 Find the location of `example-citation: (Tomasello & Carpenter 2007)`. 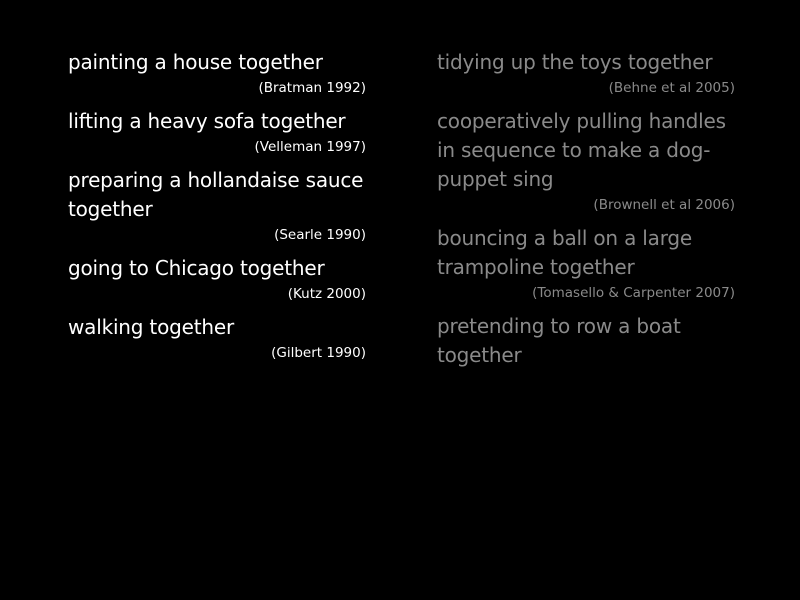

example-citation: (Tomasello & Carpenter 2007) is located at coordinates (633, 293).